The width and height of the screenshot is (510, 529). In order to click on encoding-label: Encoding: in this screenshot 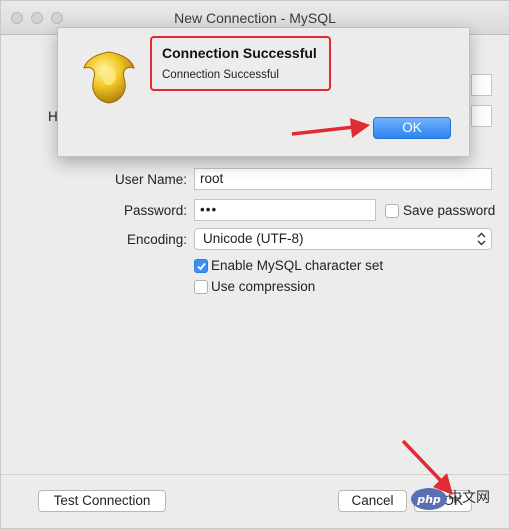, I will do `click(156, 239)`.